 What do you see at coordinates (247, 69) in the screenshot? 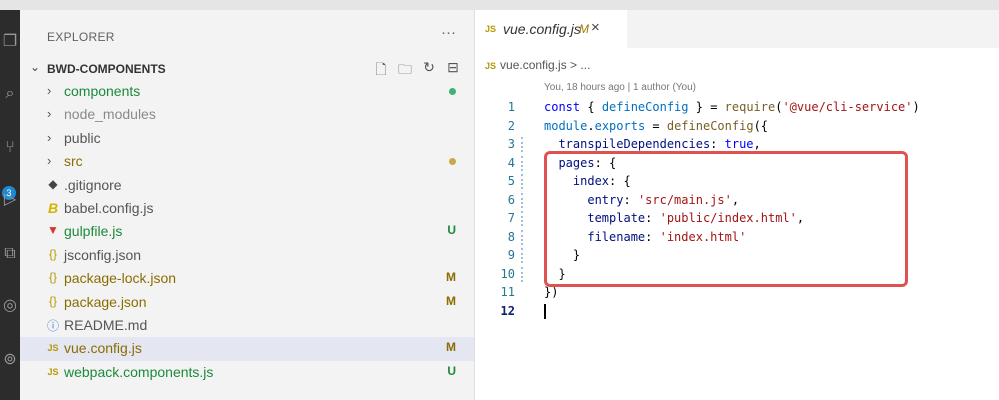
I see `project-section-header: ⌄ BWD-COMPONENTS 🗋 🗀 ↻ ⊟` at bounding box center [247, 69].